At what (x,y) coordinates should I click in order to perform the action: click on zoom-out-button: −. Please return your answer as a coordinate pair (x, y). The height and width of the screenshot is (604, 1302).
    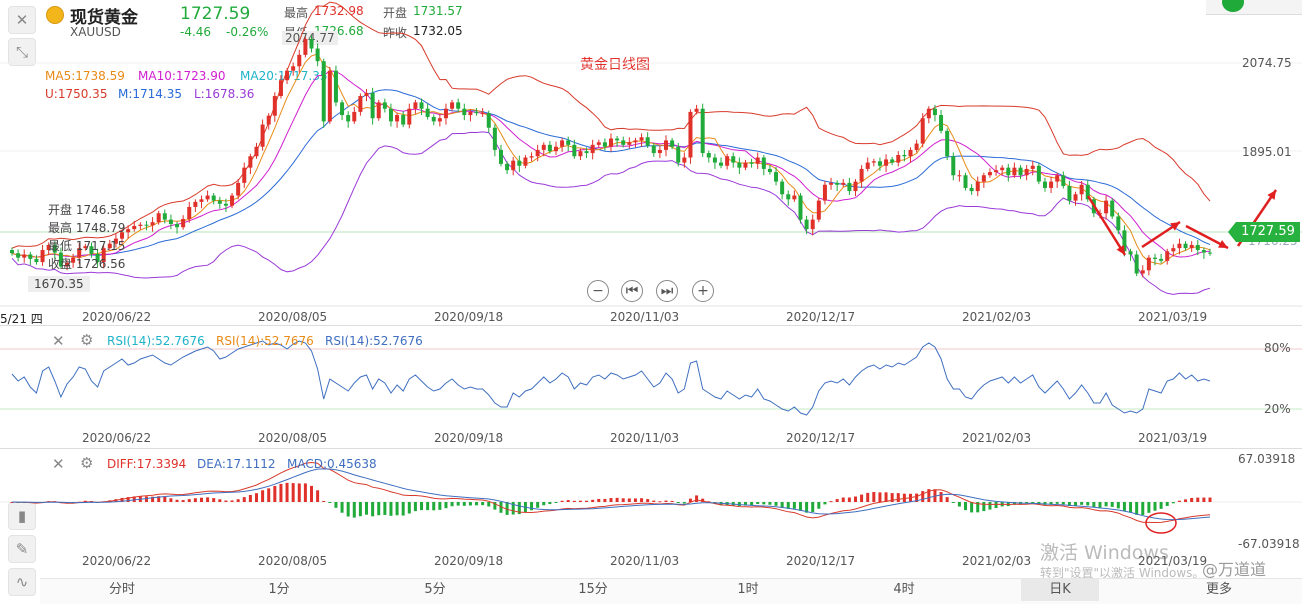
    Looking at the image, I should click on (598, 291).